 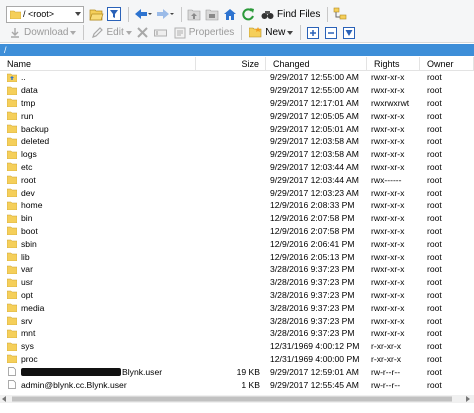 What do you see at coordinates (237, 115) in the screenshot?
I see `file-row: run 9/29/2017 12:05:05 AM rwxr-xr-x root` at bounding box center [237, 115].